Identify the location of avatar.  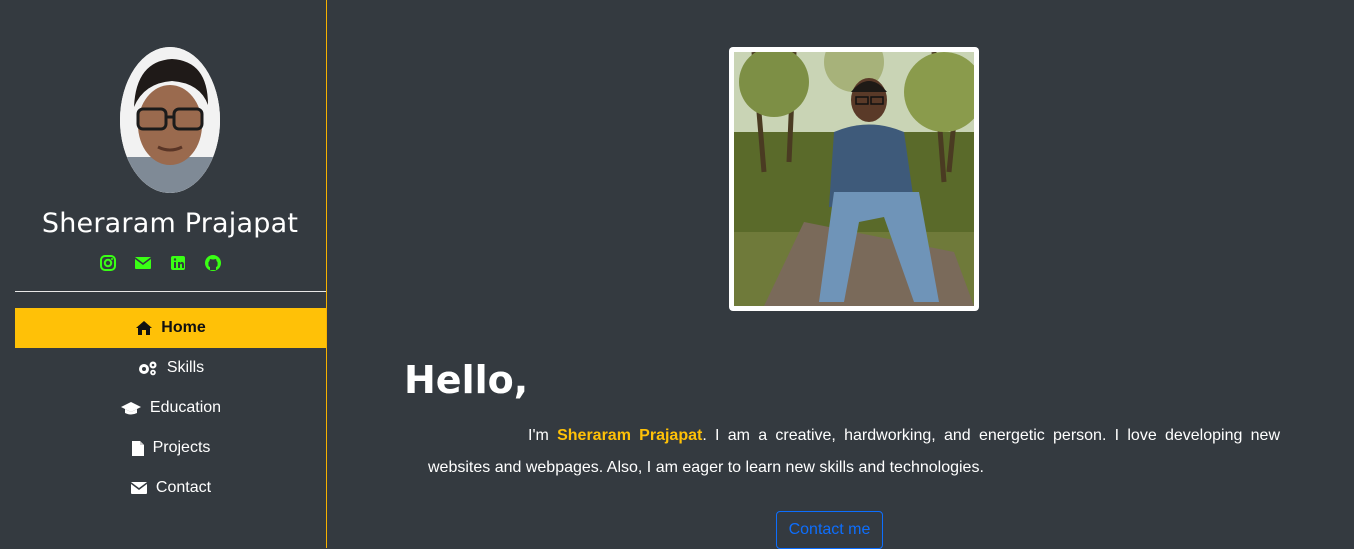
(170, 120).